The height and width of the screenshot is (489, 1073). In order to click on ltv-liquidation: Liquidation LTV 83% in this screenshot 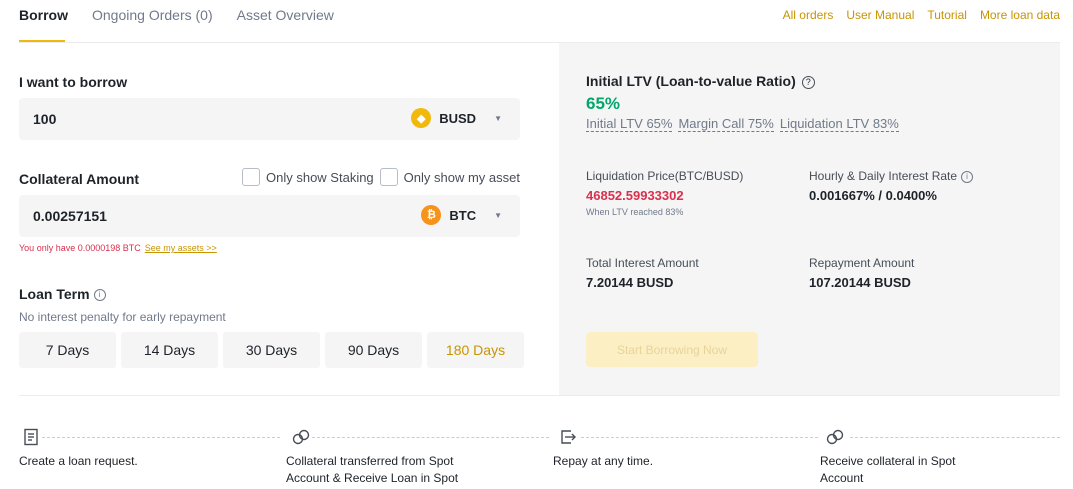, I will do `click(839, 124)`.